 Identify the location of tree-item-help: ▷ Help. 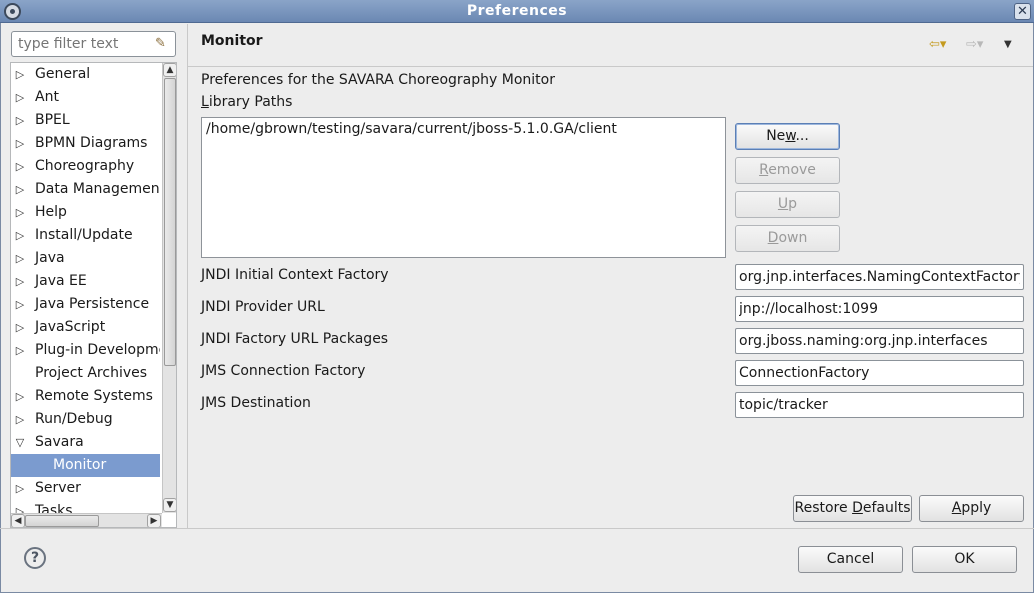
(85, 212).